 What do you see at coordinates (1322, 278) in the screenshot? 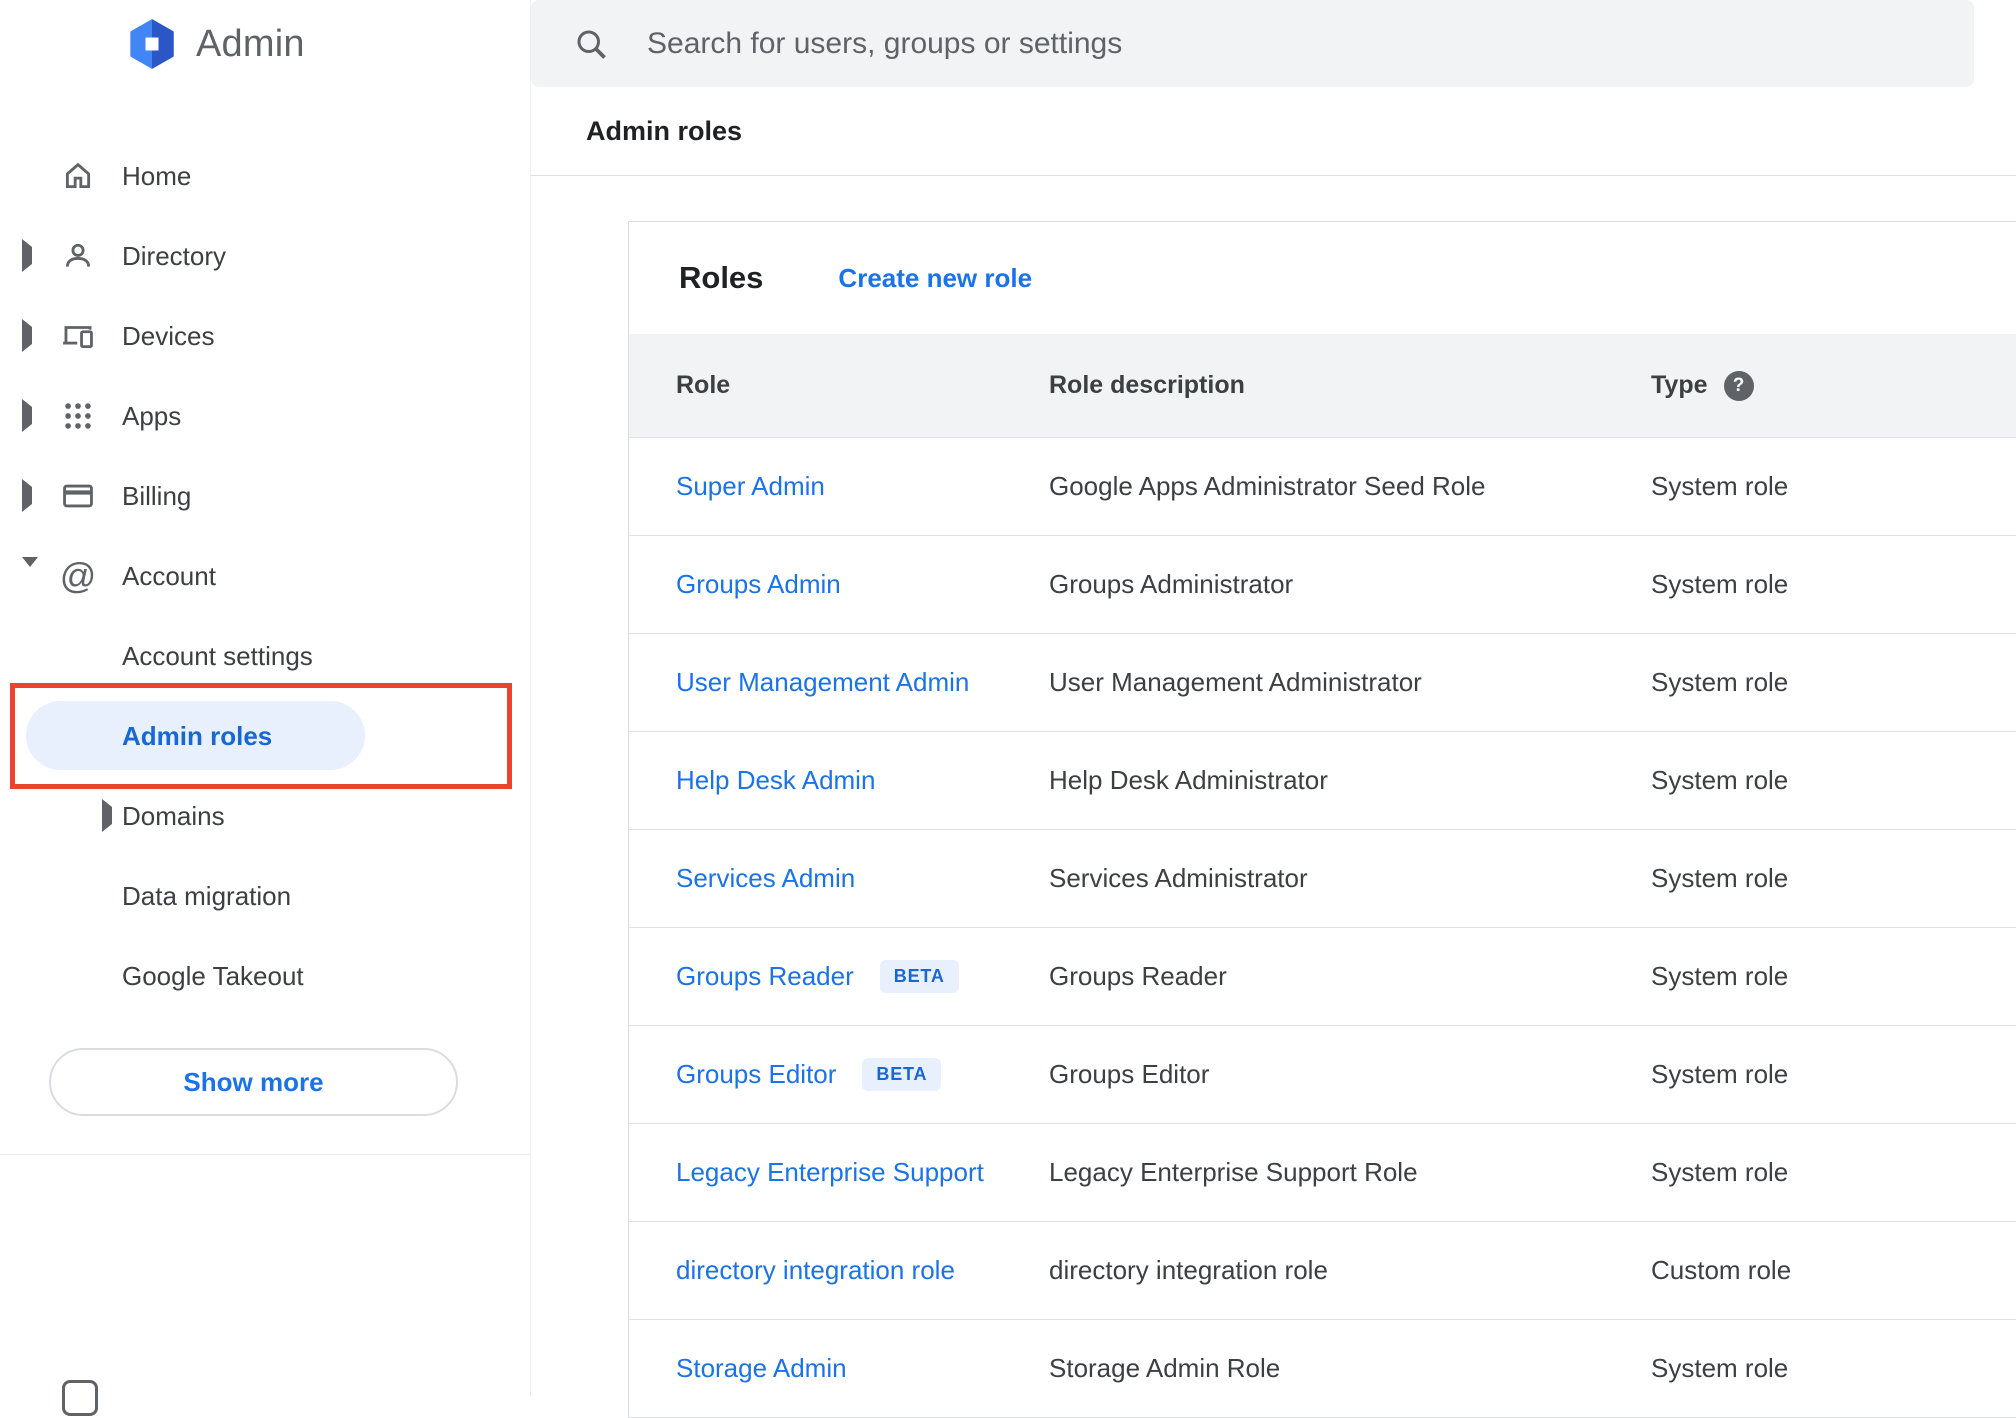
I see `roles-card-header: Roles Create new role` at bounding box center [1322, 278].